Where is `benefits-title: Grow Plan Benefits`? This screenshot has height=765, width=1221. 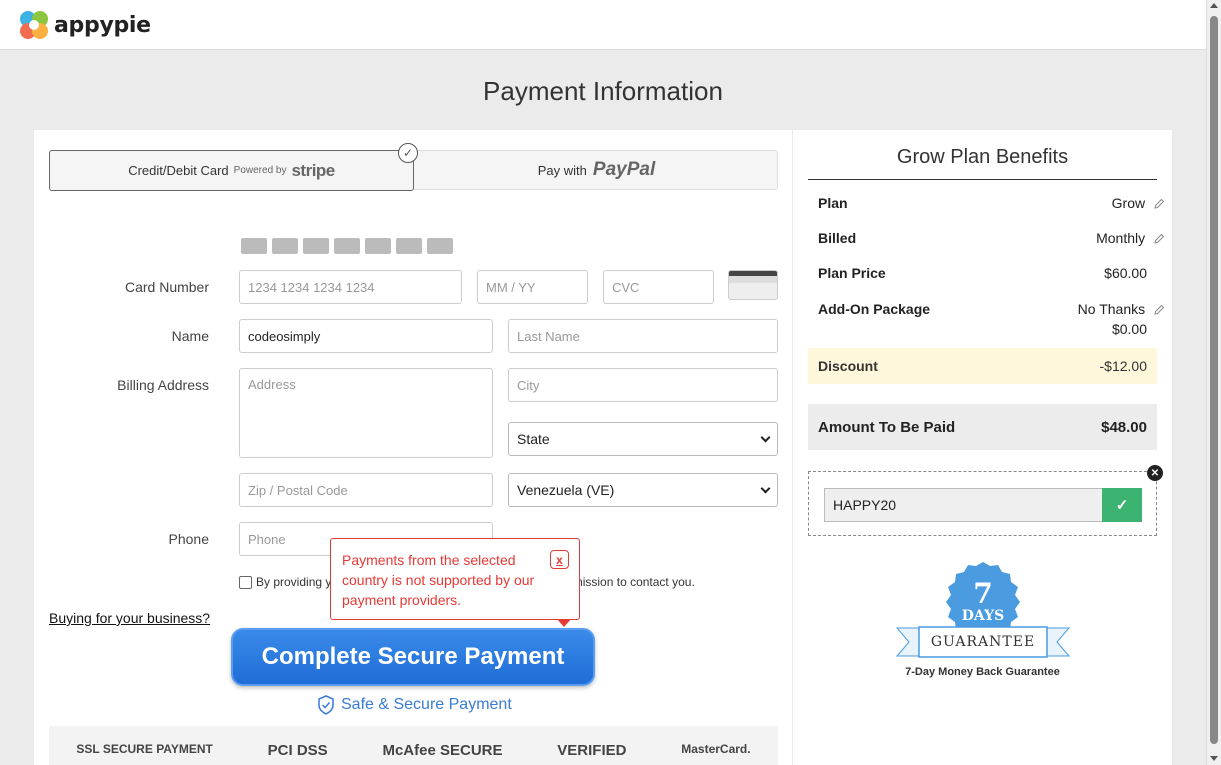
benefits-title: Grow Plan Benefits is located at coordinates (982, 163).